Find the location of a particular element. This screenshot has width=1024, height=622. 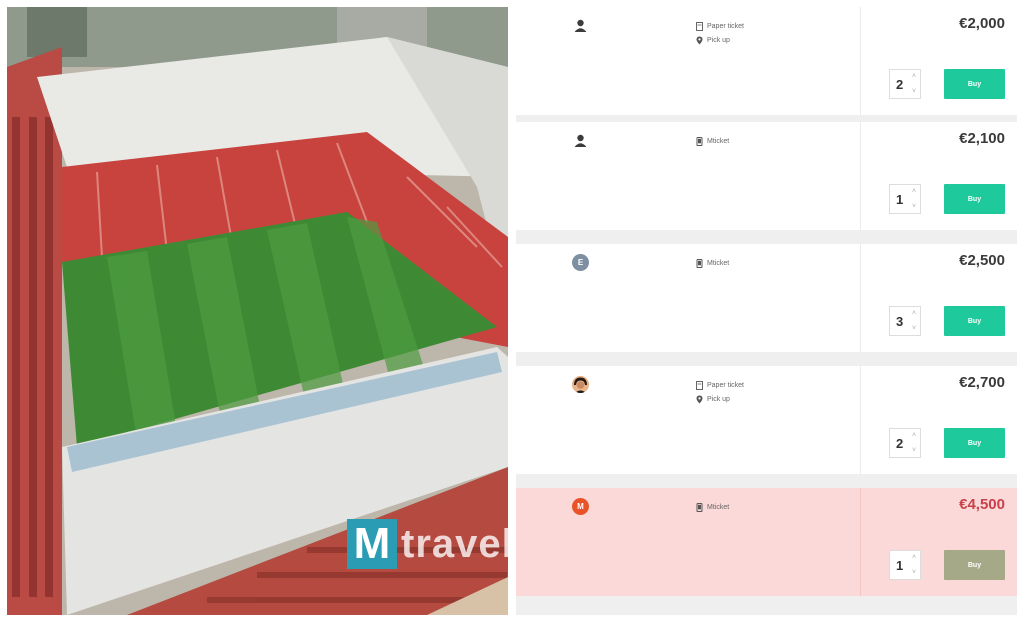

listing-row: E Mticket €2,500 3 ˄ ˅ Buy is located at coordinates (766, 298).